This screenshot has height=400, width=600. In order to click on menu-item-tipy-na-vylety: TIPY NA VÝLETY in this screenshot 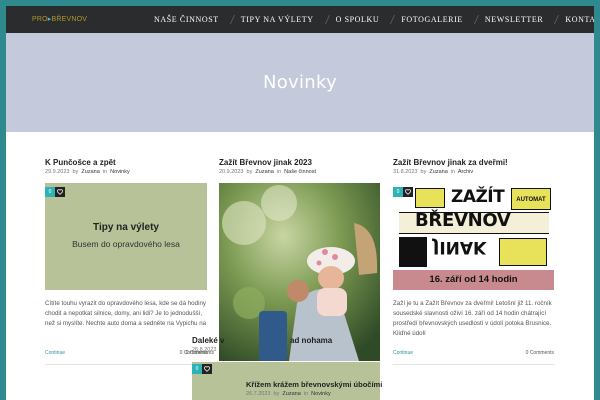, I will do `click(277, 19)`.